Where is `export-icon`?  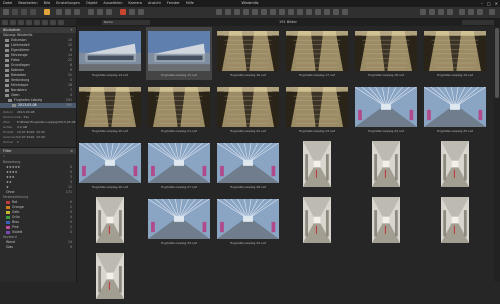
export-icon is located at coordinates (15, 12).